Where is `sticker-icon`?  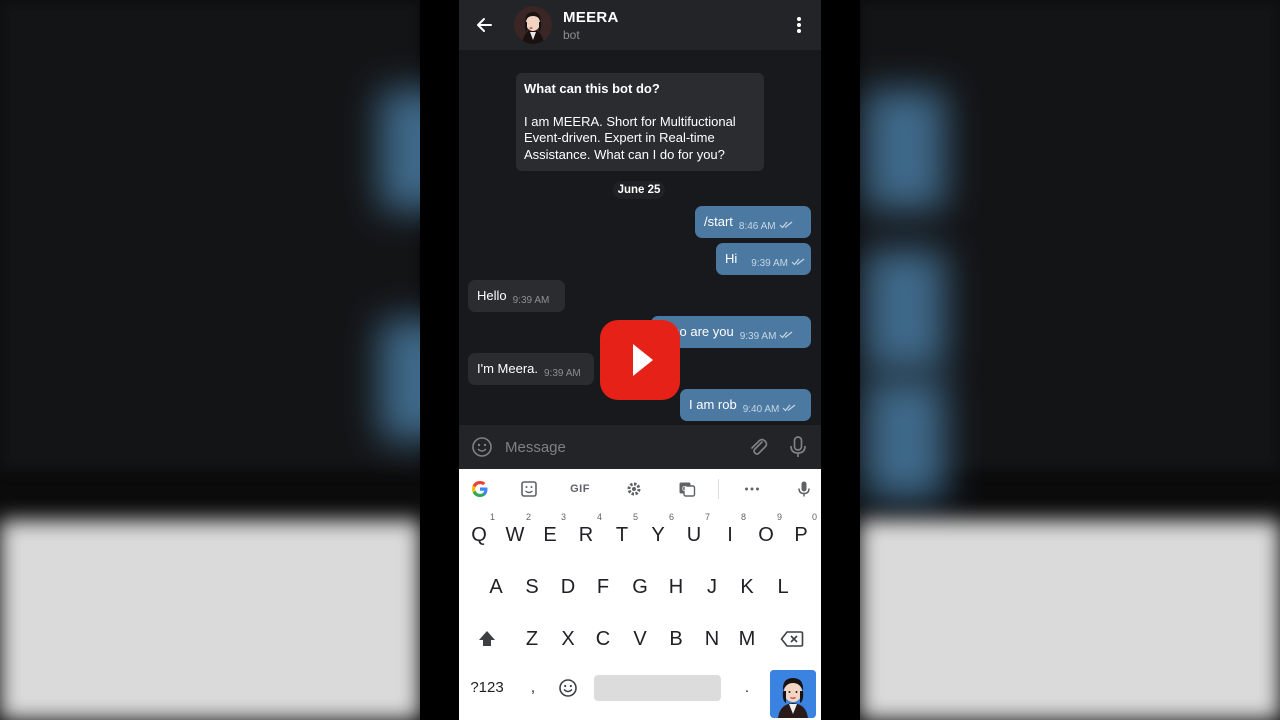
sticker-icon is located at coordinates (529, 489).